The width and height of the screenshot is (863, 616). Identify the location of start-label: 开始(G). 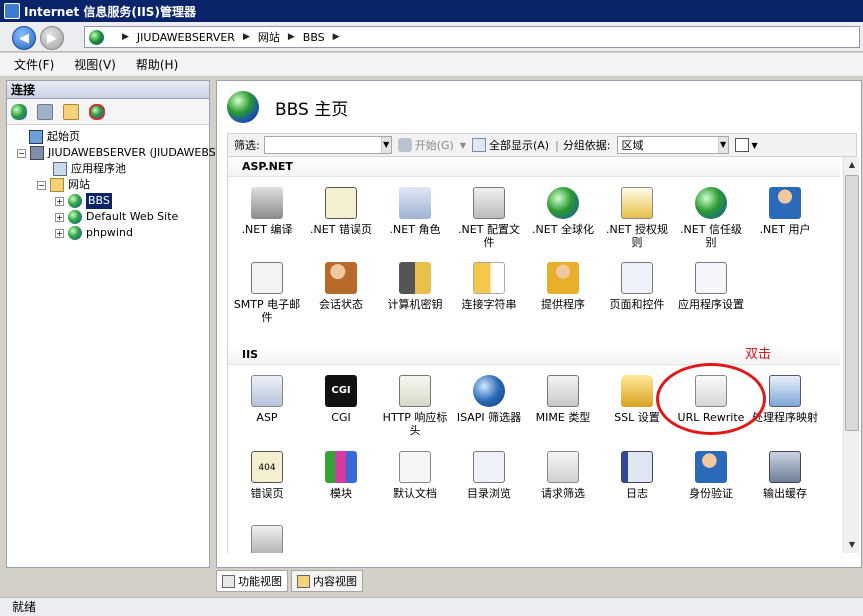
(434, 145).